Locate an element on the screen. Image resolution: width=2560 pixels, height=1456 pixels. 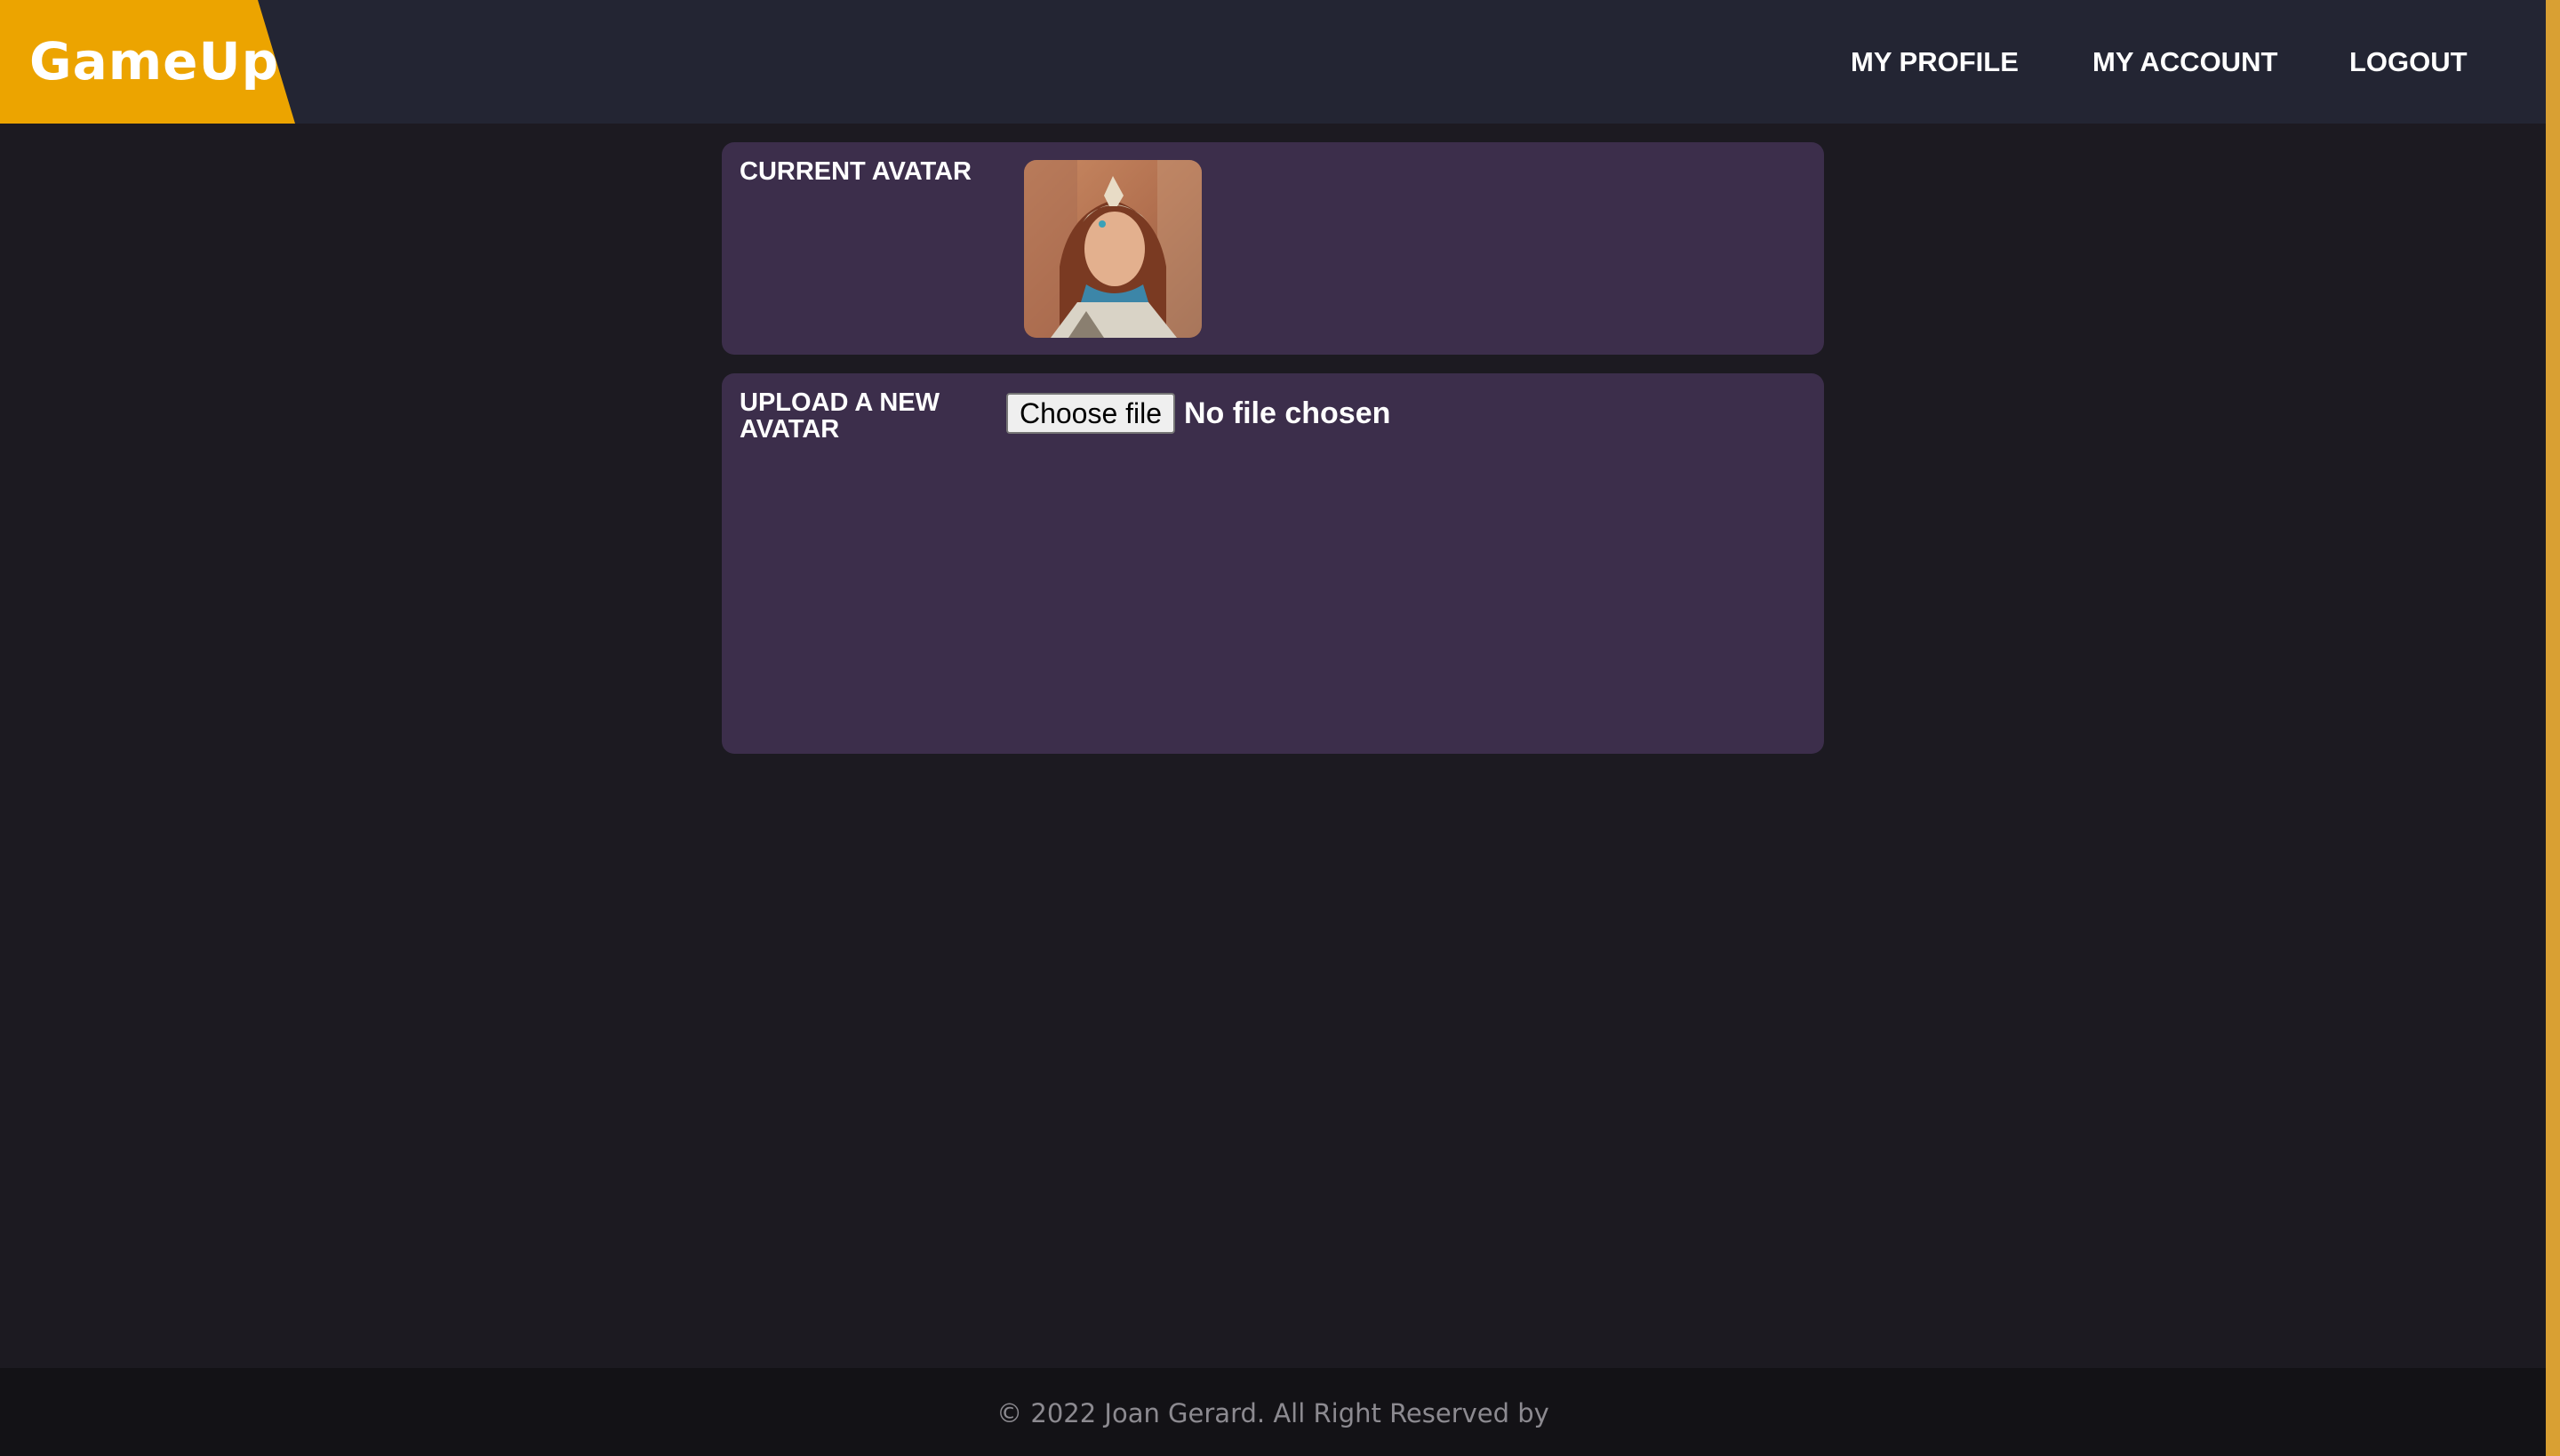
current-avatar-card: CURRENT AVATAR is located at coordinates (1273, 248).